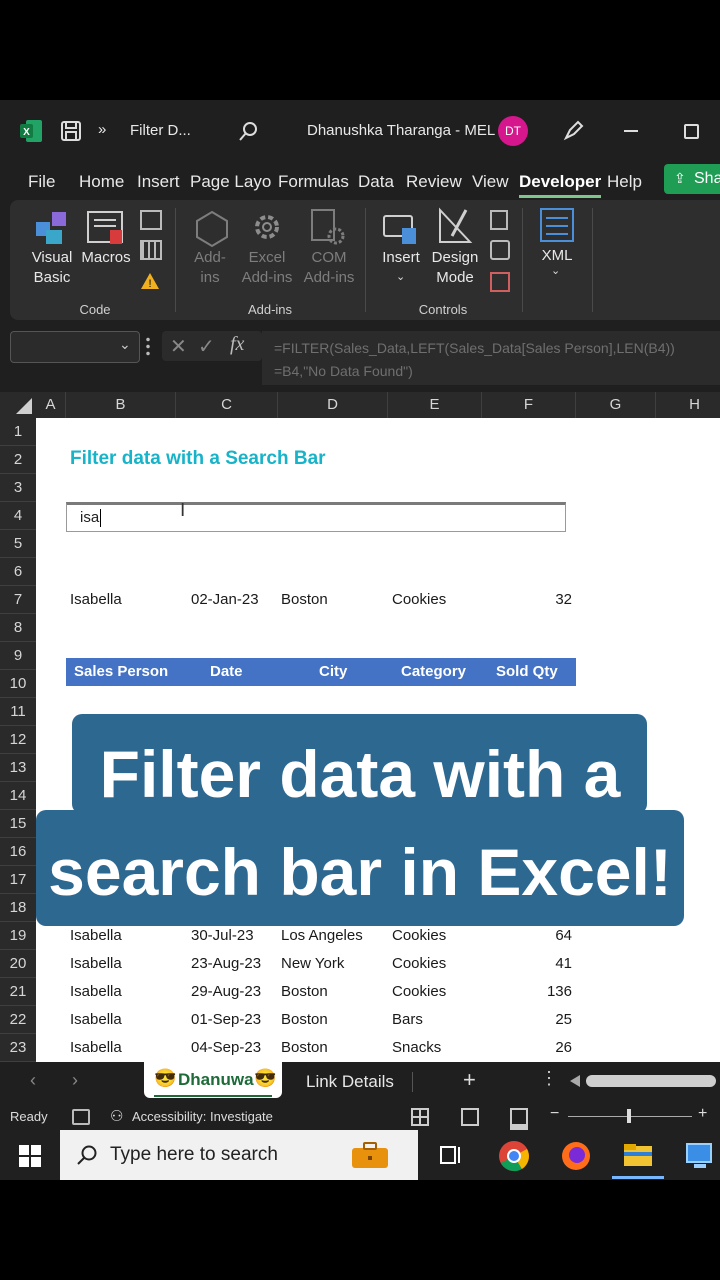 This screenshot has width=720, height=1280. What do you see at coordinates (30, 1156) in the screenshot?
I see `windows-start-icon` at bounding box center [30, 1156].